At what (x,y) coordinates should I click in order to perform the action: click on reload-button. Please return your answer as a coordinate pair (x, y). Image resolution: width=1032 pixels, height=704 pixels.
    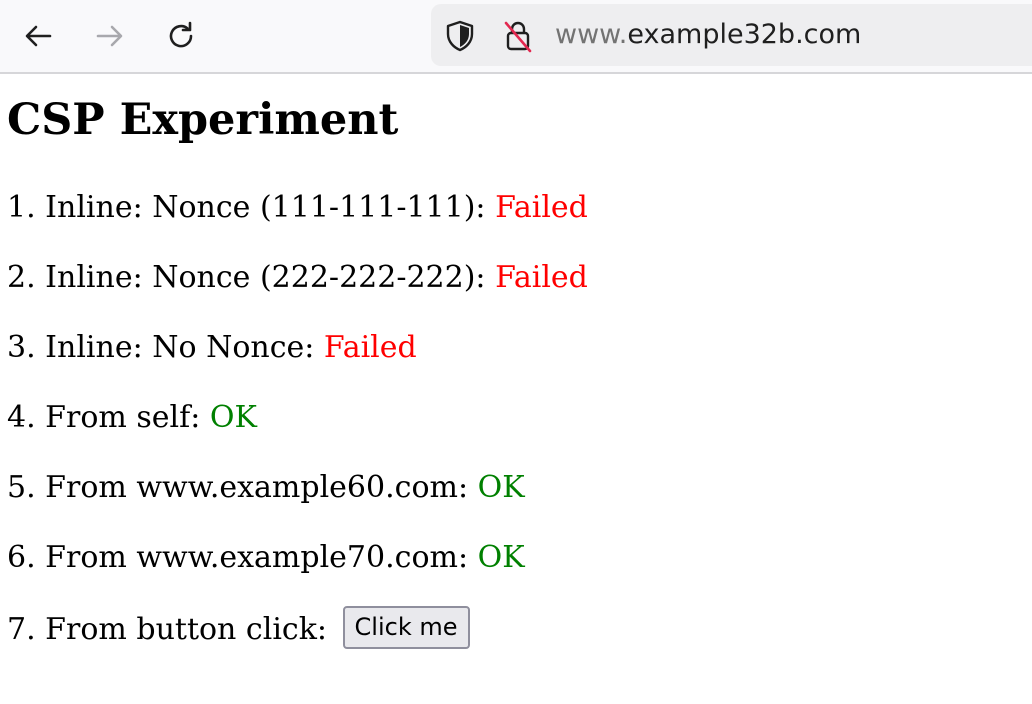
    Looking at the image, I should click on (181, 36).